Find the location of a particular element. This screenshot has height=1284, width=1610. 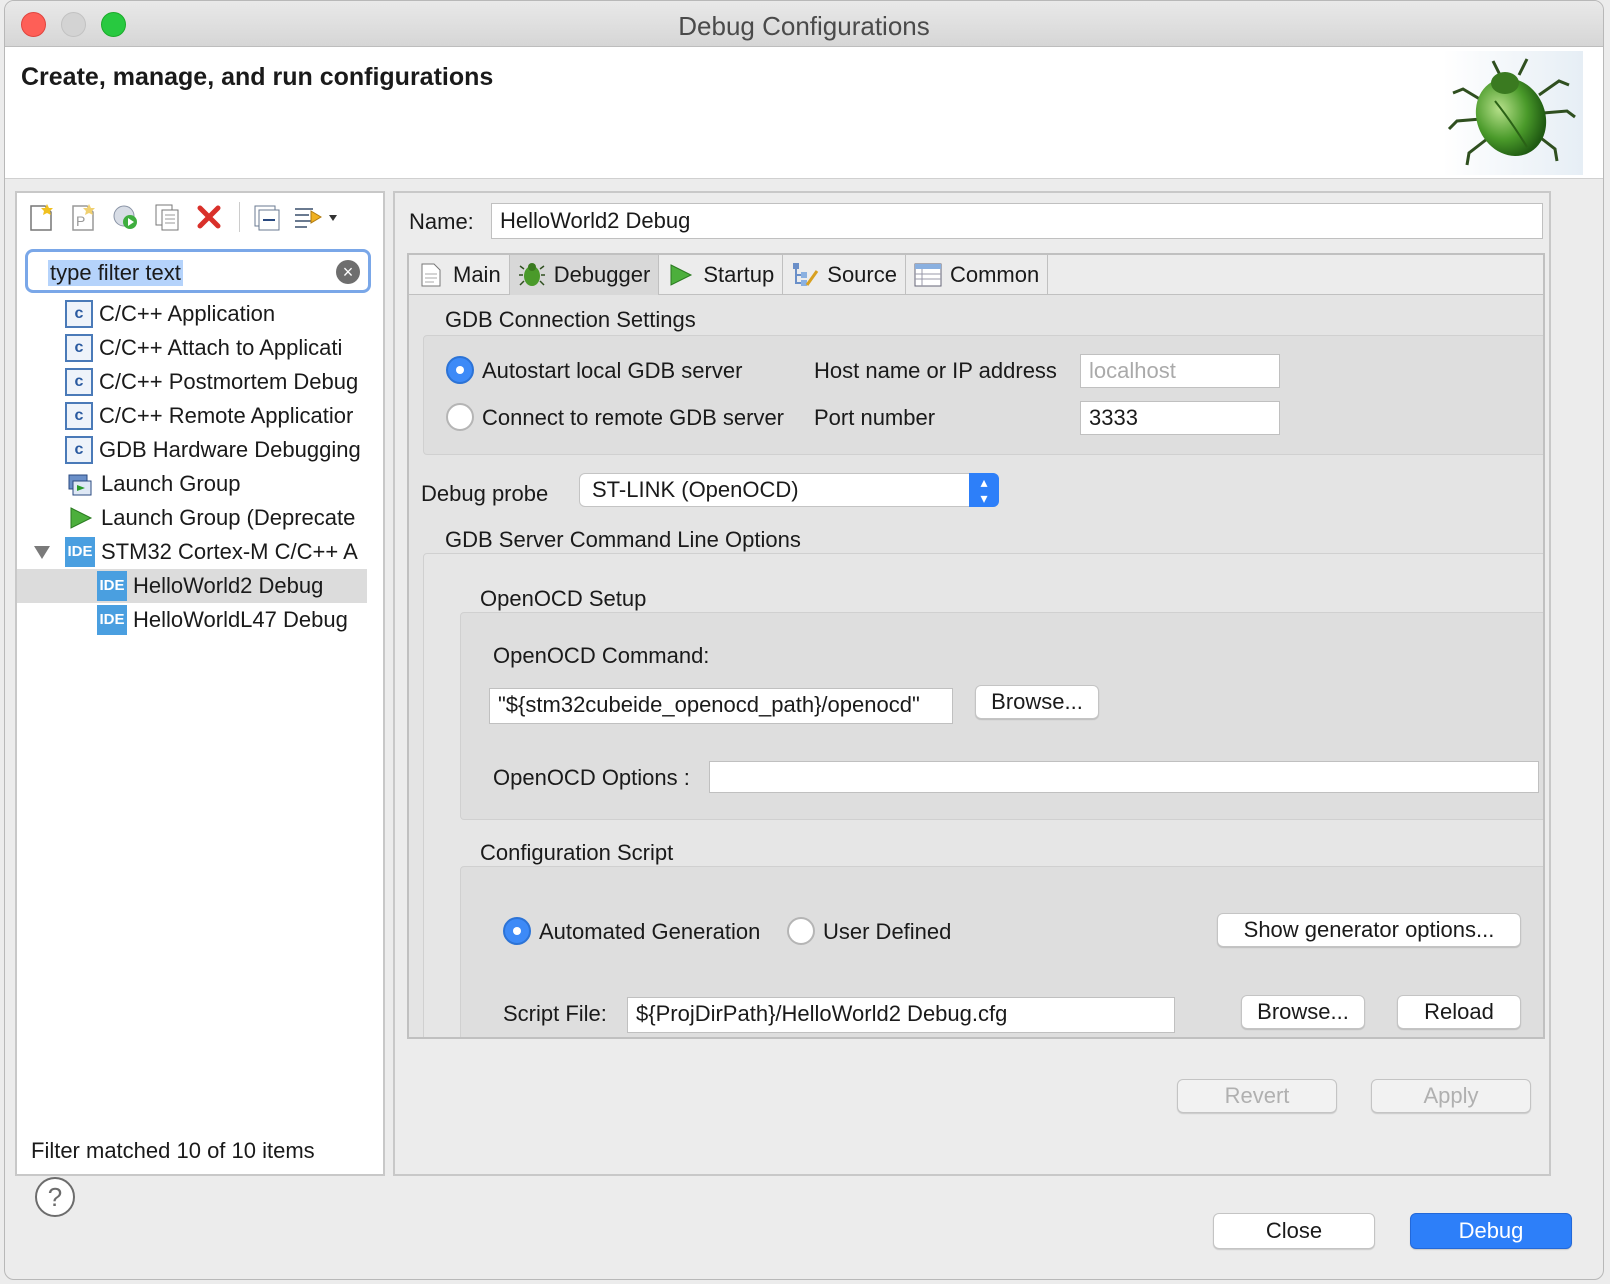

tree-item-helloworldl47-debug: IDE HelloWorldL47 Debug is located at coordinates (192, 620).